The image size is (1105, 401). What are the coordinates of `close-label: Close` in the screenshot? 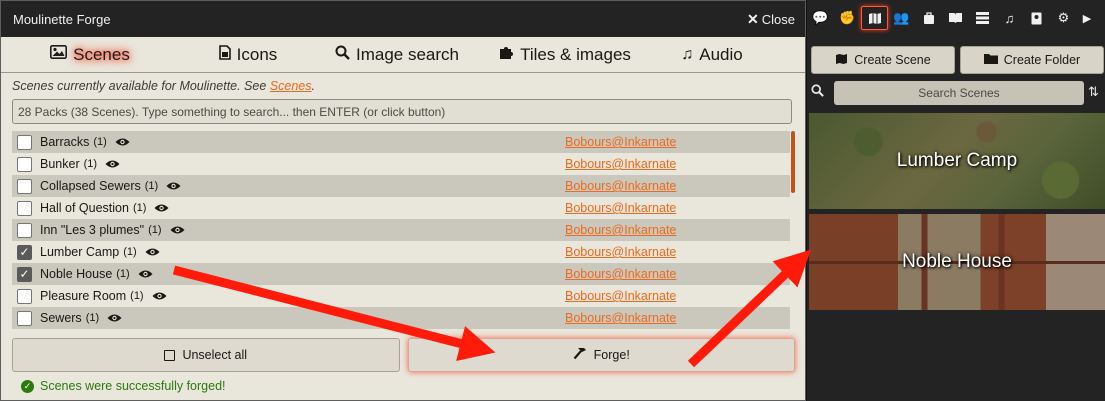 It's located at (778, 19).